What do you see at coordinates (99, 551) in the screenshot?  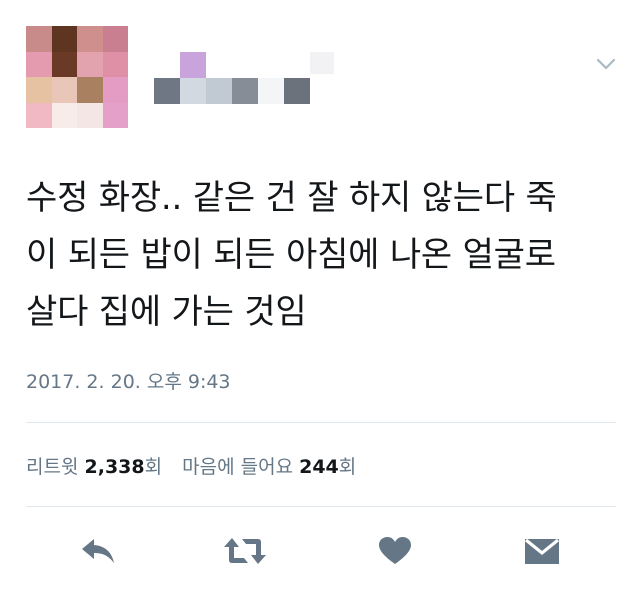 I see `reply-icon` at bounding box center [99, 551].